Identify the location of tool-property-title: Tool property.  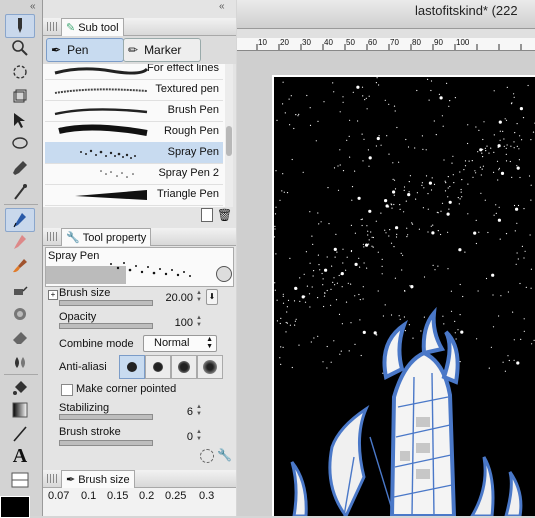
(114, 237).